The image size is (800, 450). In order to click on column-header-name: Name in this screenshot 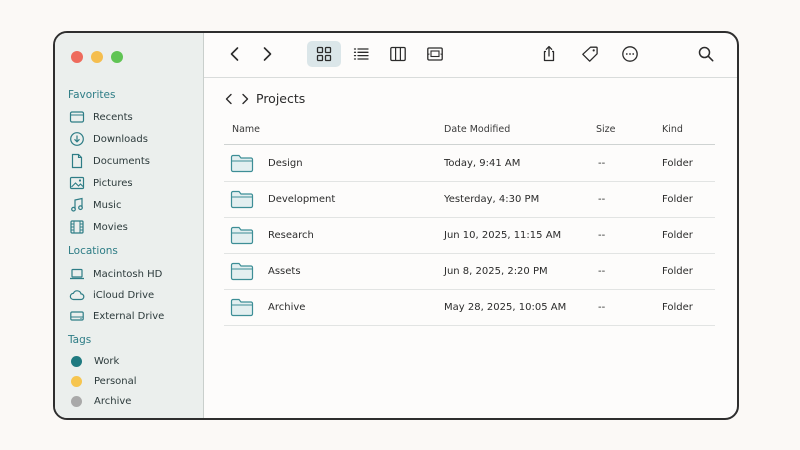, I will do `click(246, 129)`.